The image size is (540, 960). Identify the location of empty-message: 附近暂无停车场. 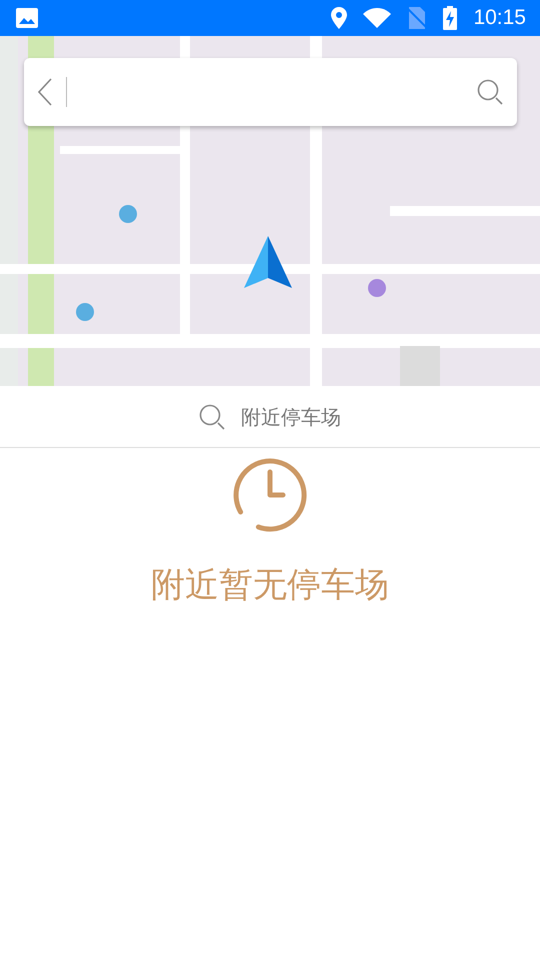
(270, 585).